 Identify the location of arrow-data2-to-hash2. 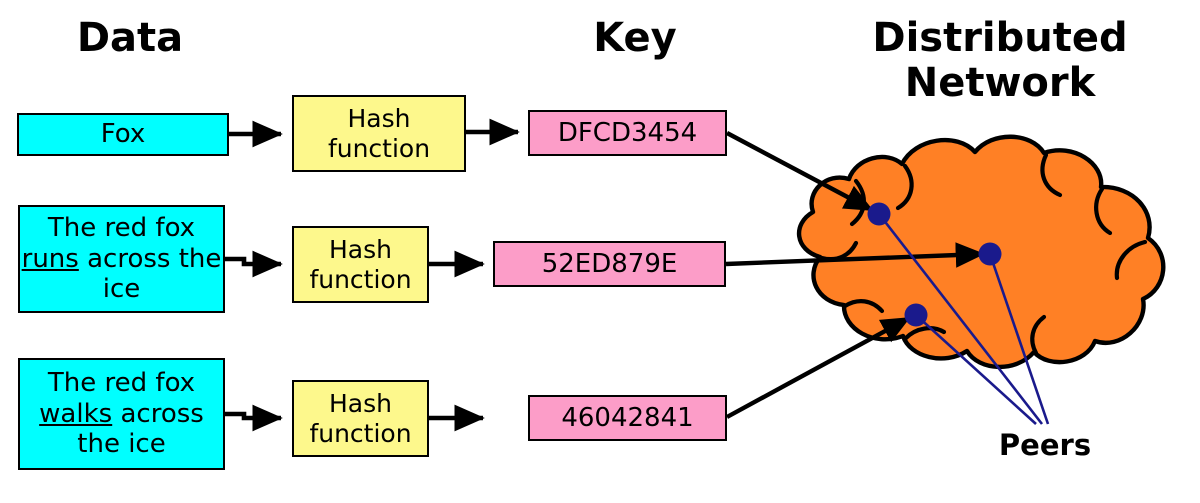
(254, 264).